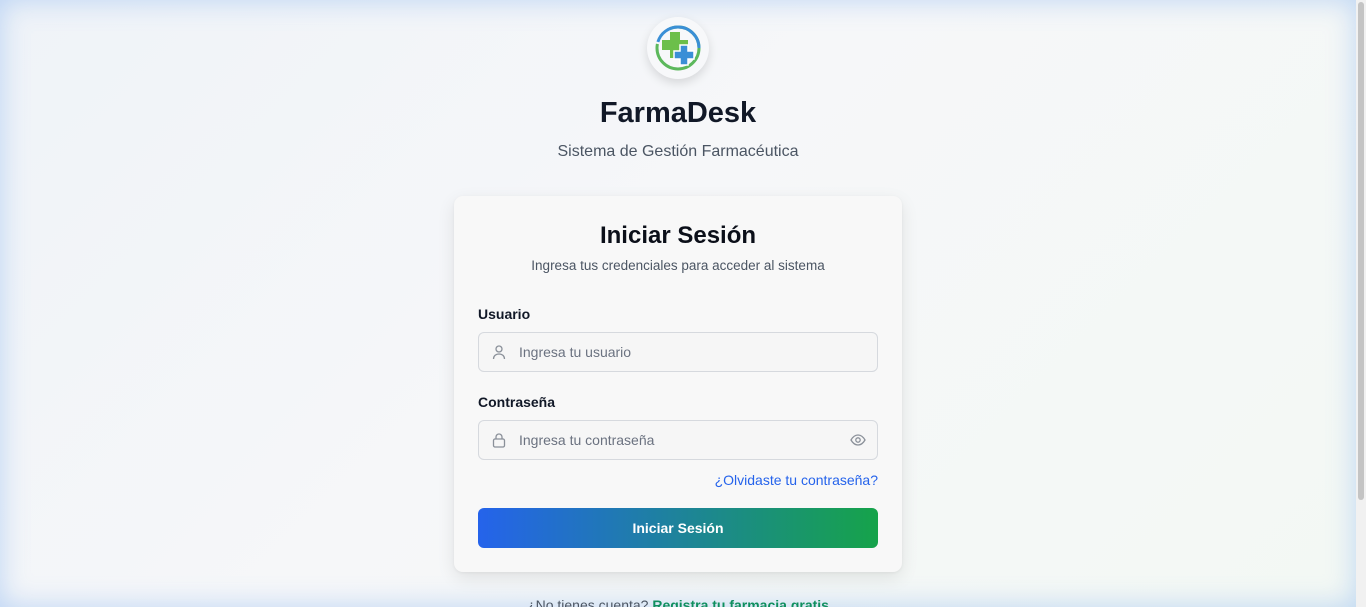 This screenshot has height=607, width=1366. What do you see at coordinates (1361, 251) in the screenshot?
I see `scrollbar-thumb` at bounding box center [1361, 251].